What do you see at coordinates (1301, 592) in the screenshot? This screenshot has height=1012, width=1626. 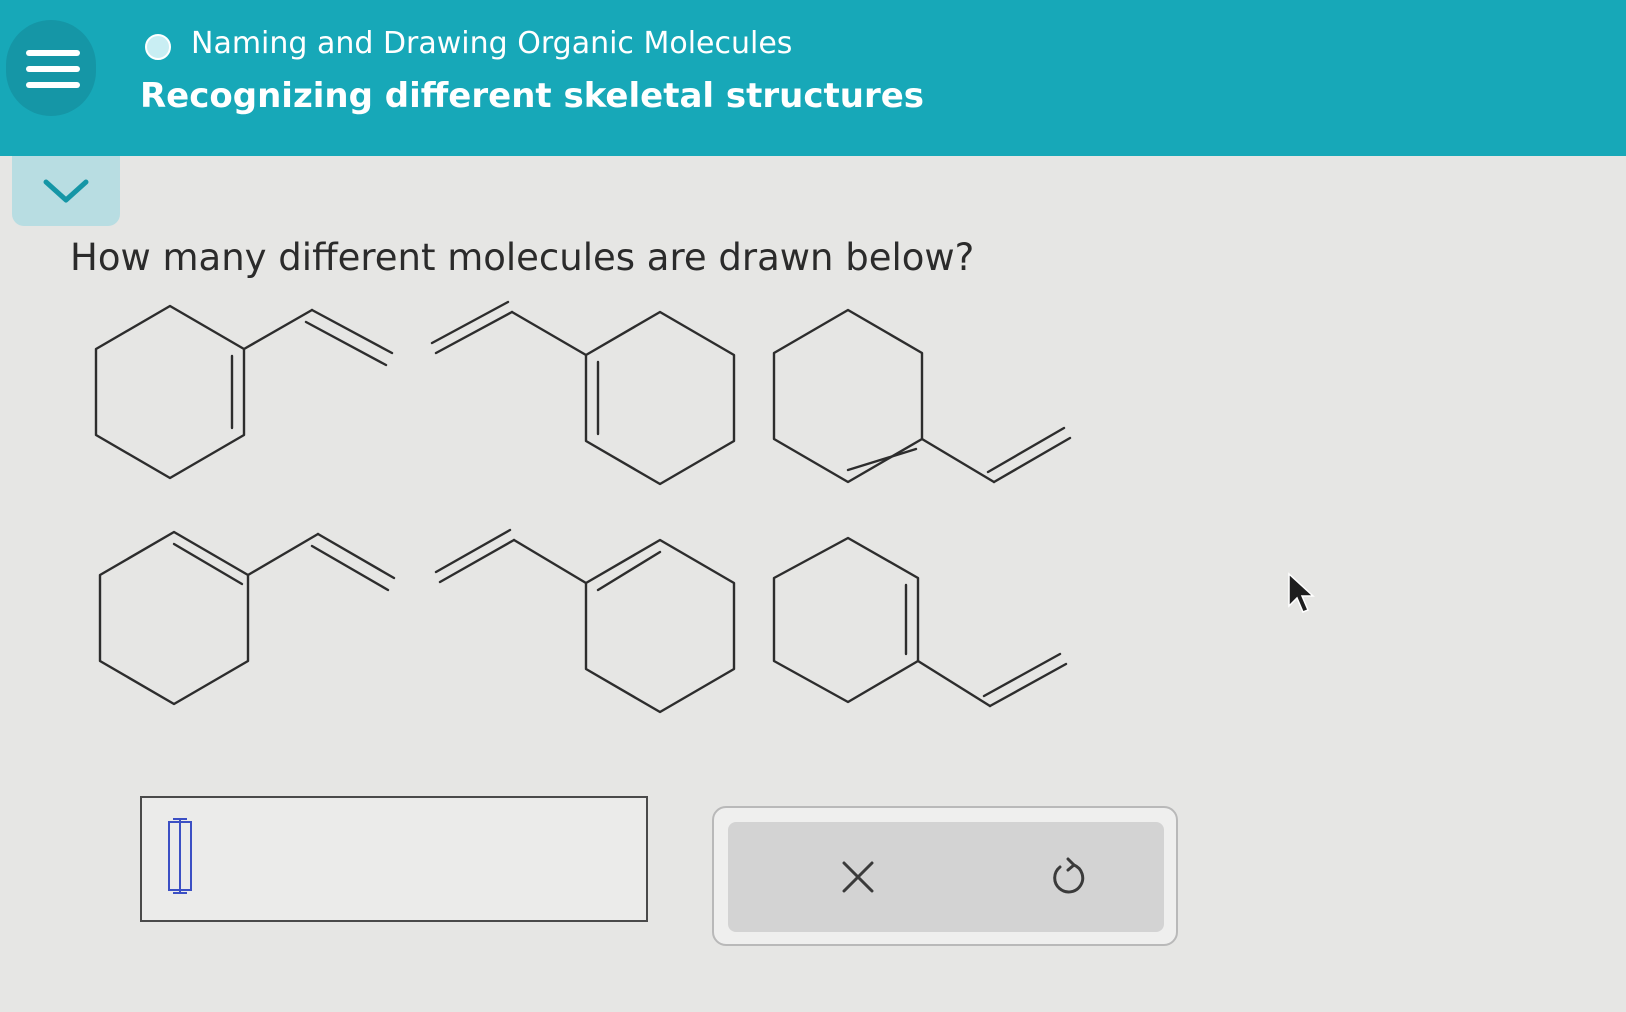 I see `mouse-pointer-icon` at bounding box center [1301, 592].